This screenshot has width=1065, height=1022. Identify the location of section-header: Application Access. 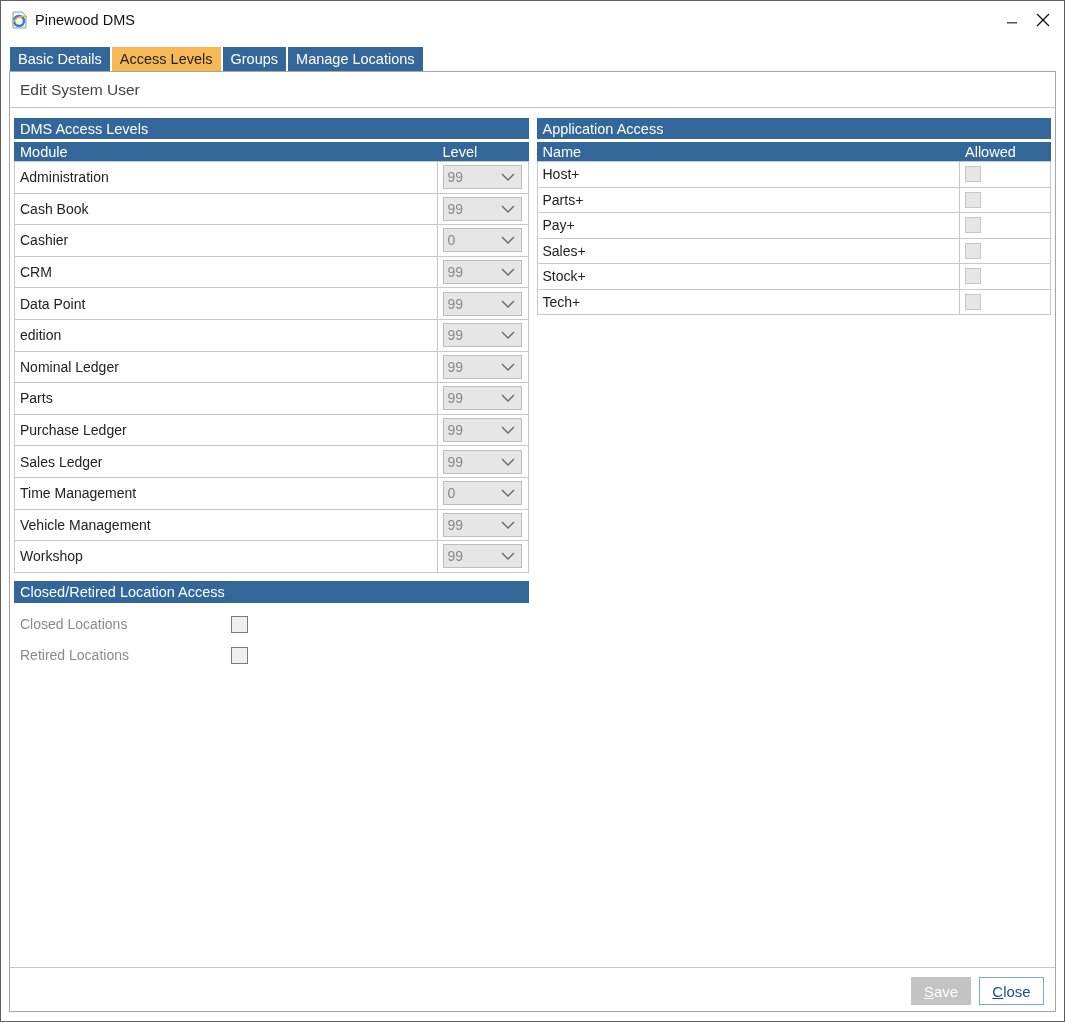
(793, 128).